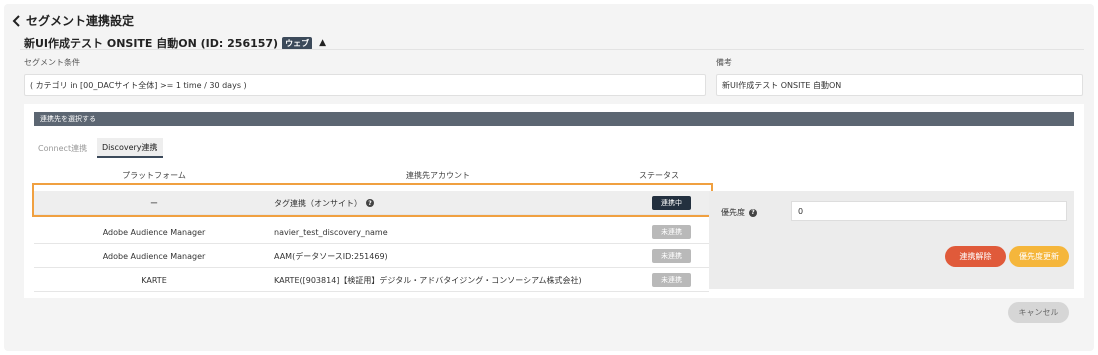 Image resolution: width=1098 pixels, height=355 pixels. Describe the element at coordinates (154, 280) in the screenshot. I see `platform-cell: KARTE` at that location.